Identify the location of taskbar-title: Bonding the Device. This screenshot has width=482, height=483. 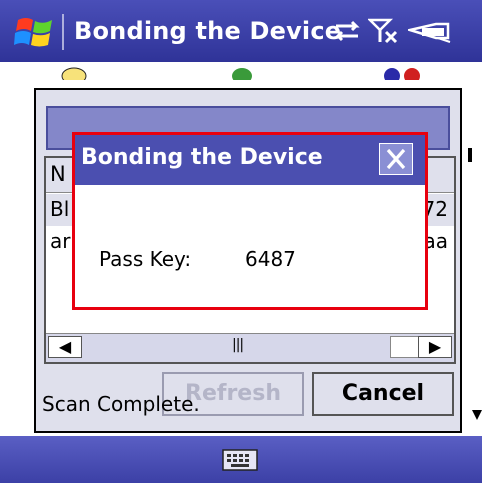
(208, 31).